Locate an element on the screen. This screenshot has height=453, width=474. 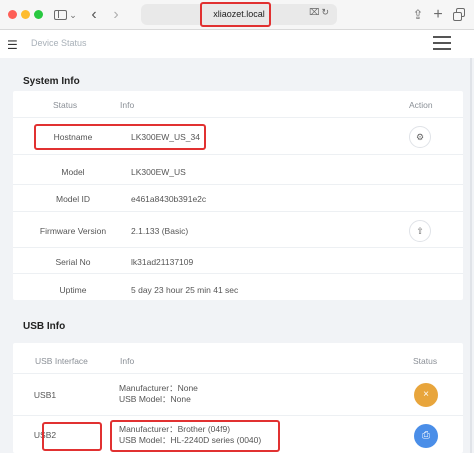
usb2-info-highlight is located at coordinates (195, 436).